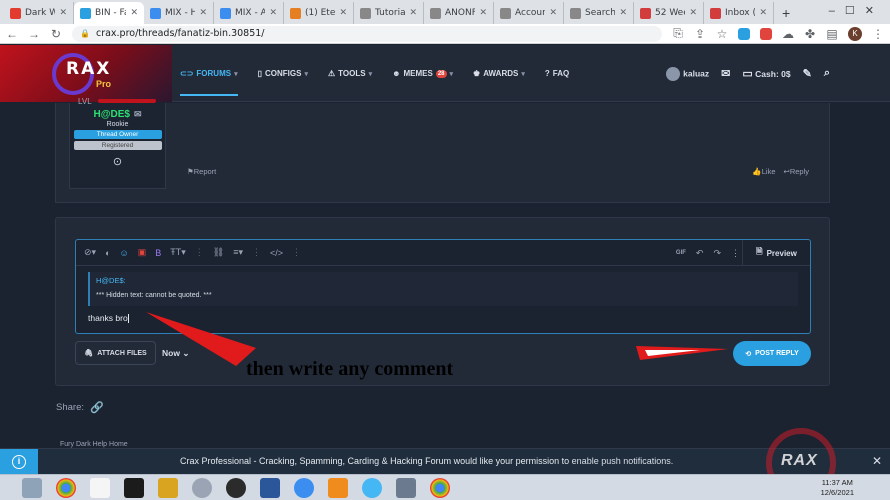 The image size is (890, 500). What do you see at coordinates (134, 487) in the screenshot?
I see `terminal-icon` at bounding box center [134, 487].